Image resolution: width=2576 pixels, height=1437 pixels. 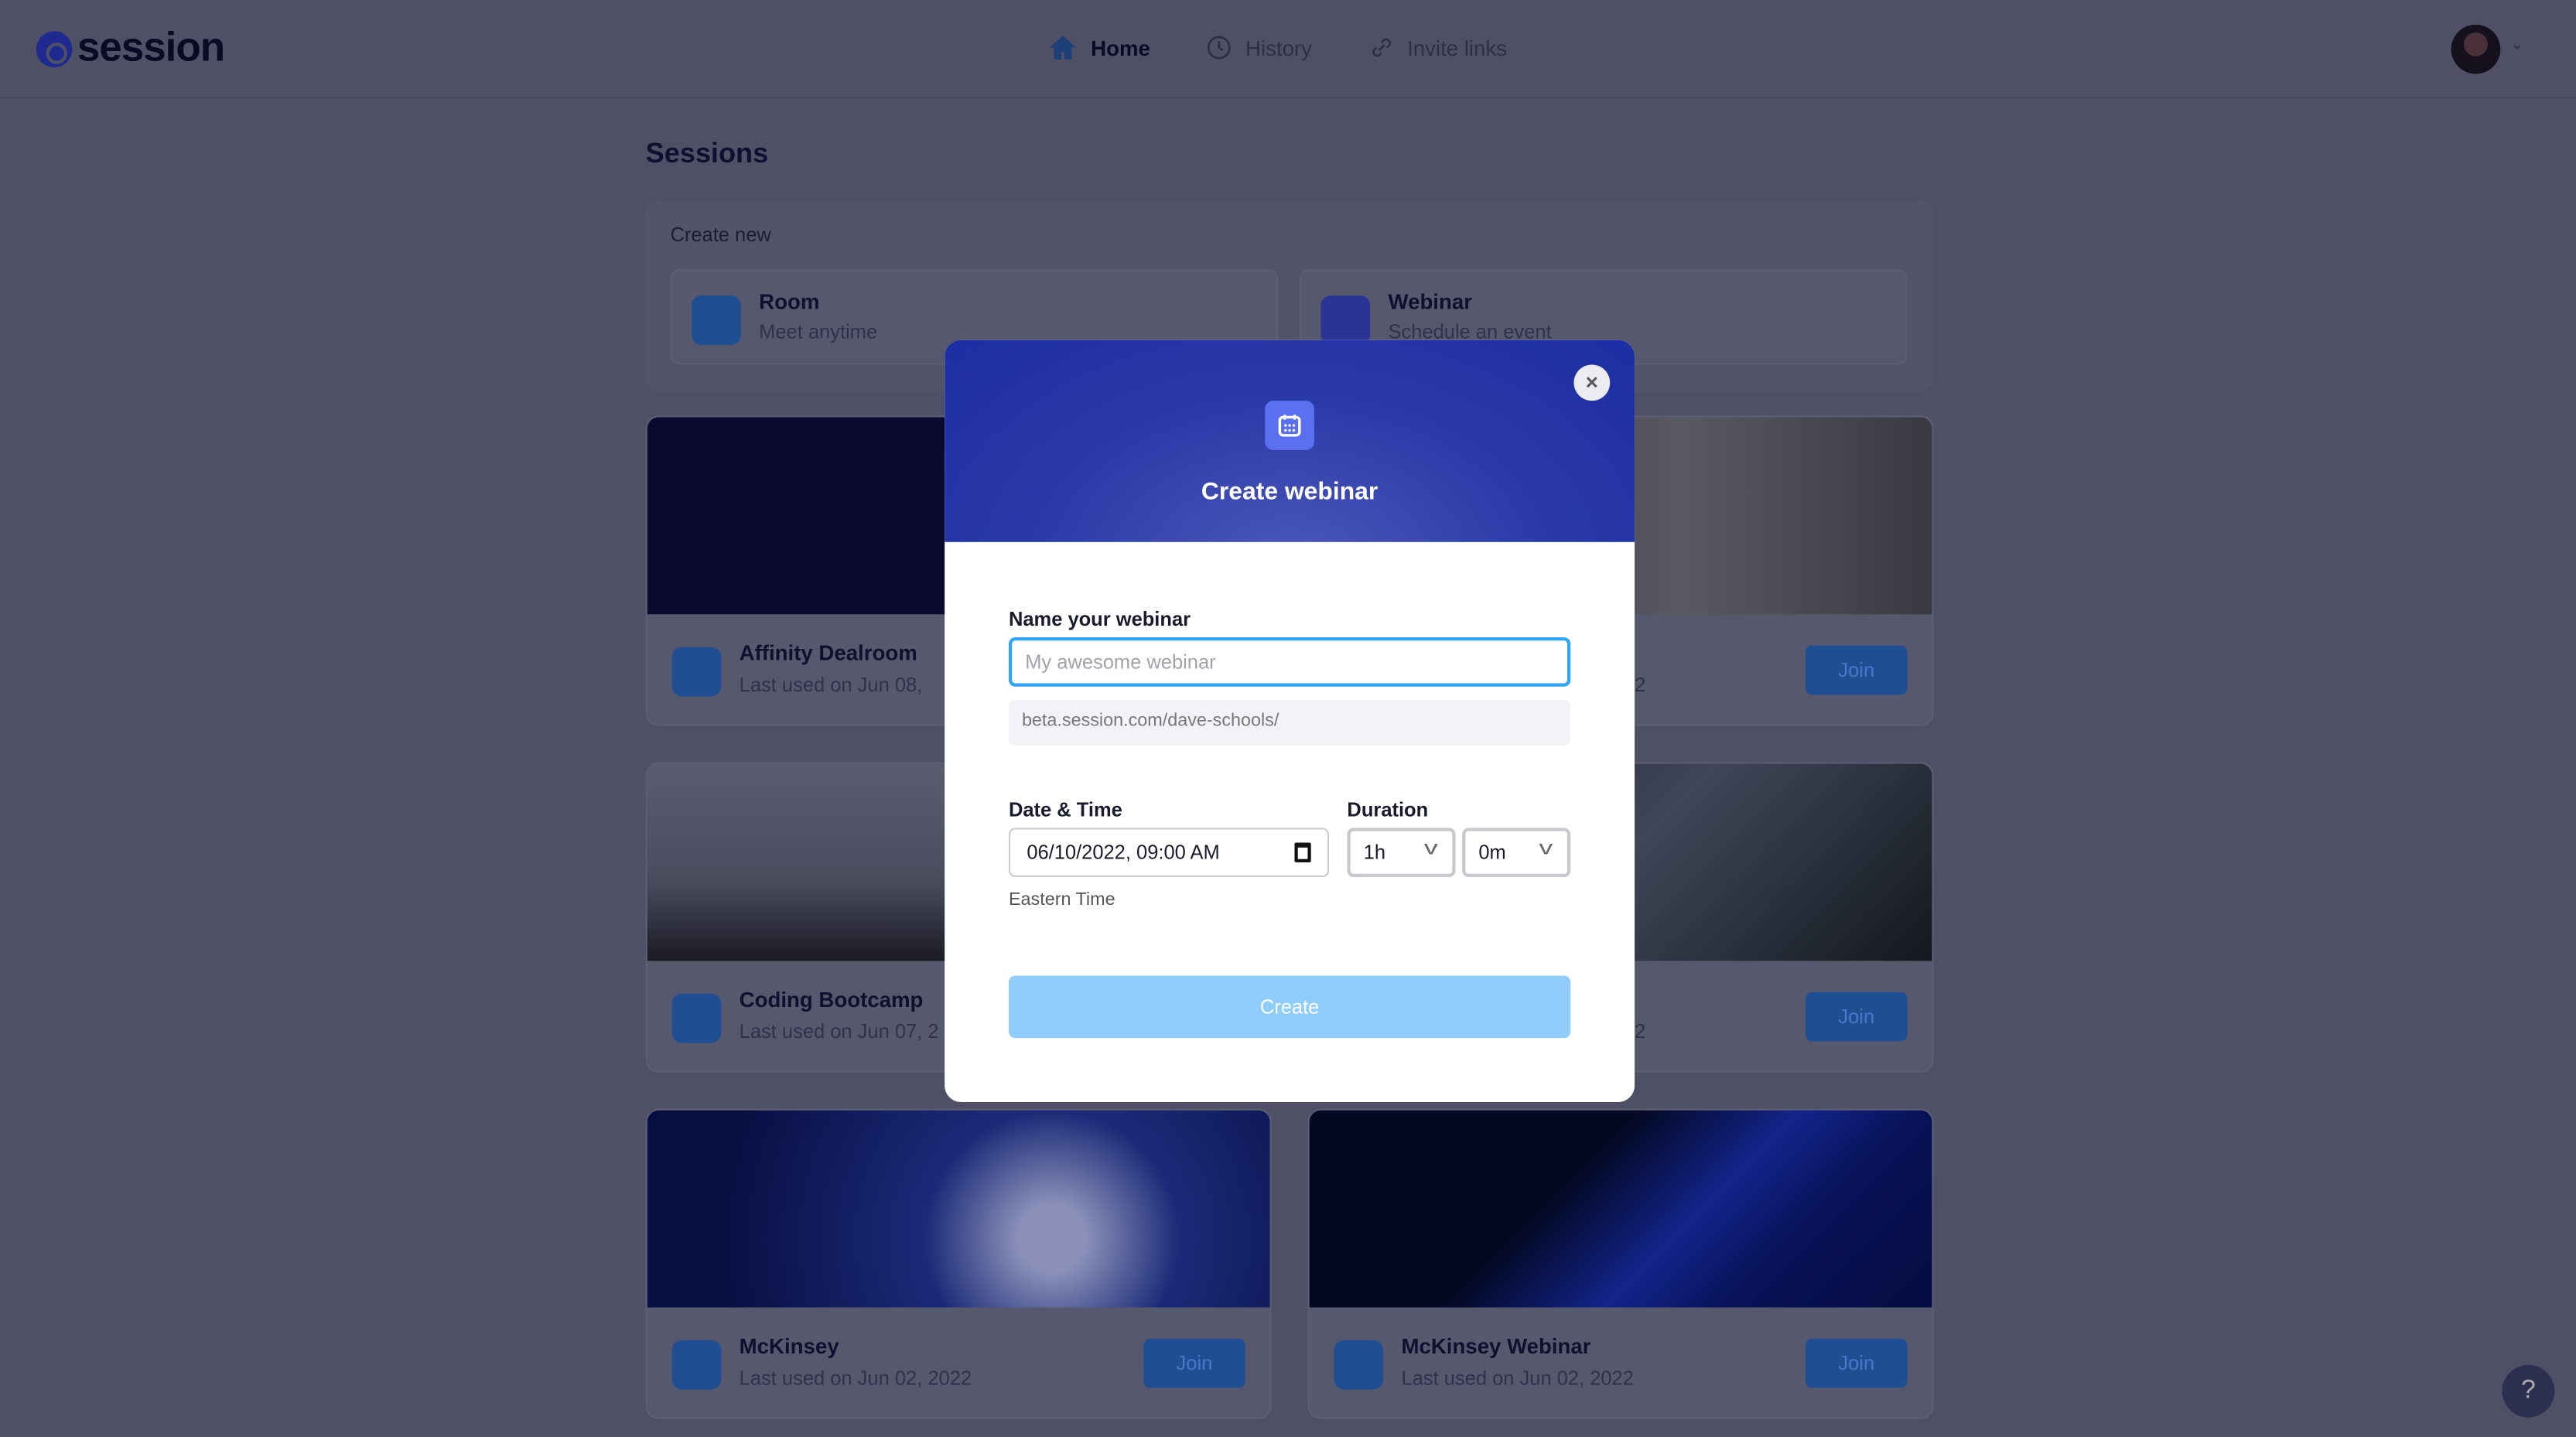 What do you see at coordinates (2528, 1391) in the screenshot?
I see `help-button: ?` at bounding box center [2528, 1391].